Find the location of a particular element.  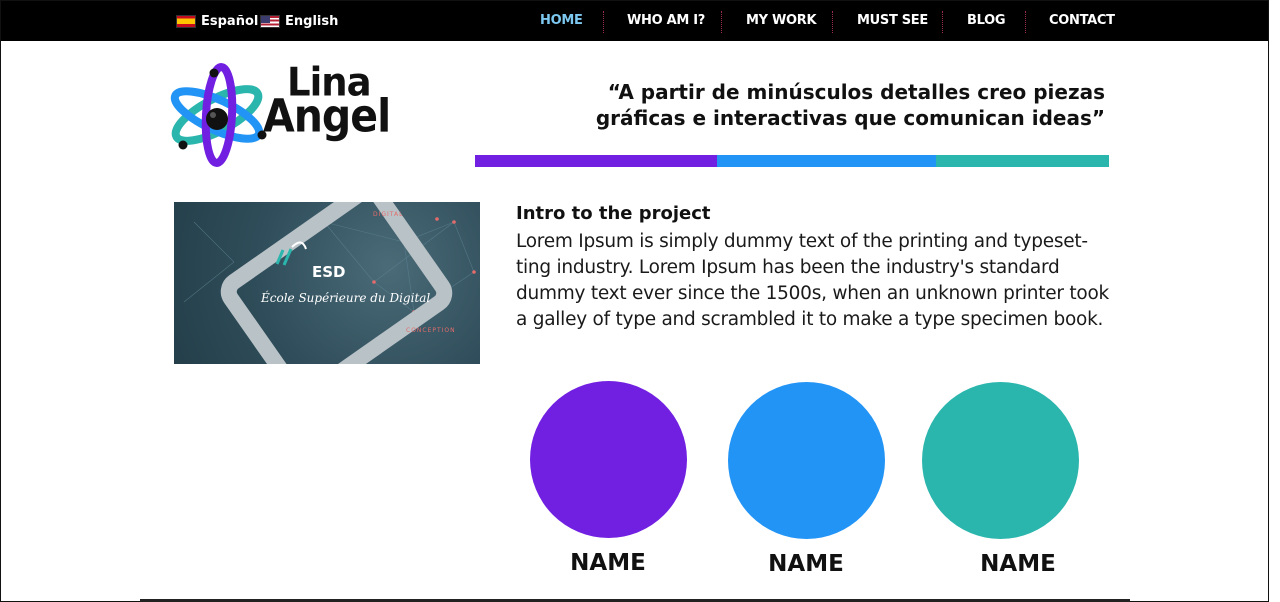

tablet-illustration-icon is located at coordinates (329, 283).